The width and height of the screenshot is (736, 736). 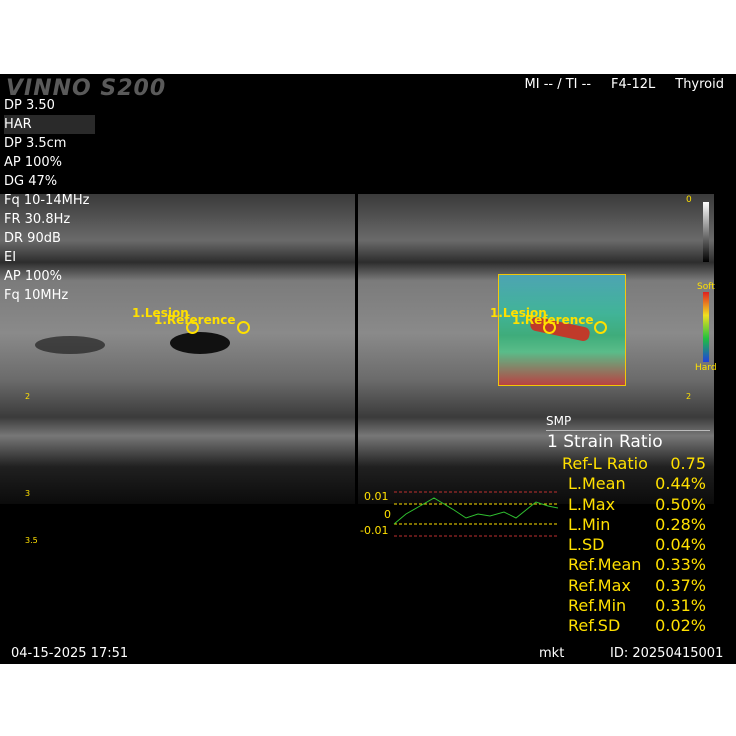 I want to click on stat-value: 0.37%, so click(x=680, y=585).